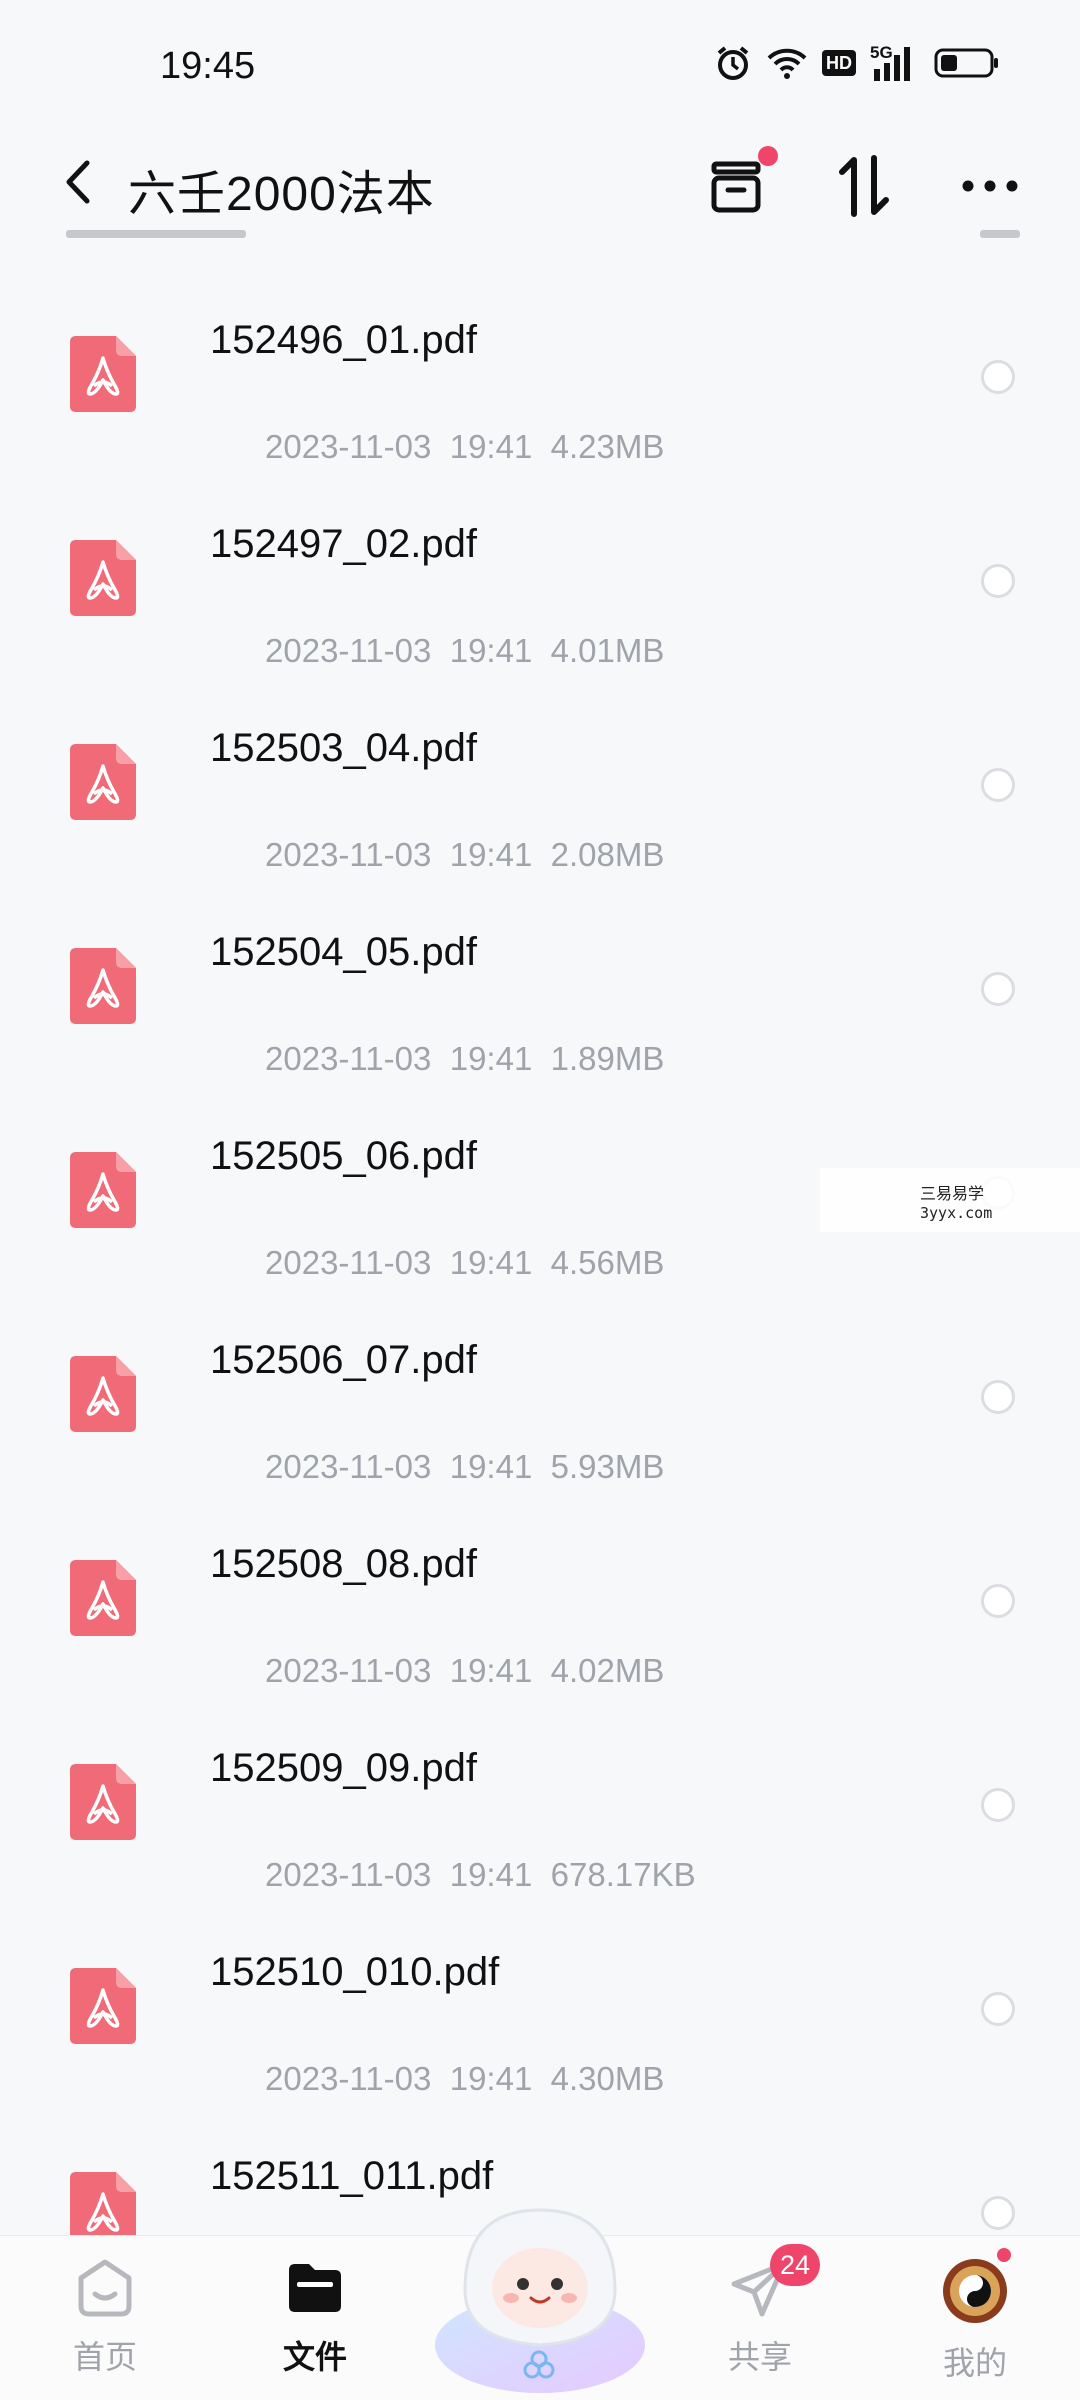 Image resolution: width=1080 pixels, height=2400 pixels. What do you see at coordinates (104, 2357) in the screenshot?
I see `nav-home-label: 首页` at bounding box center [104, 2357].